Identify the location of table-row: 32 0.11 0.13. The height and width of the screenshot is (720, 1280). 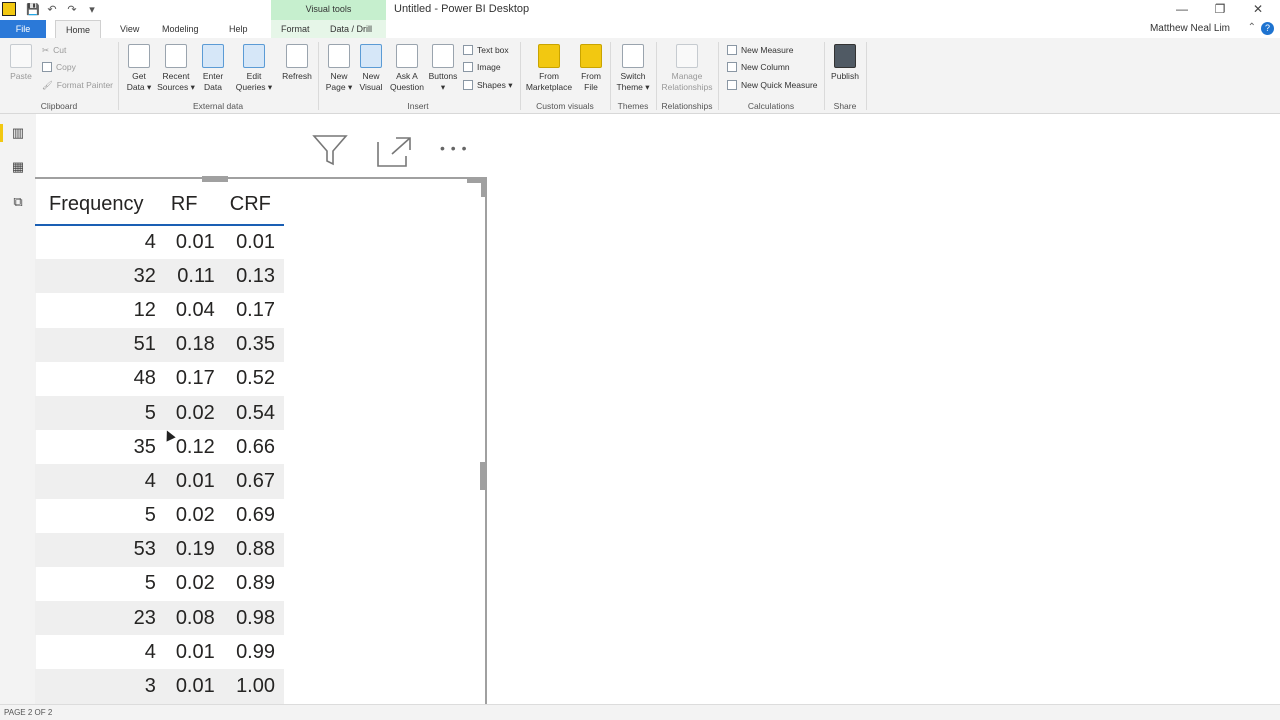
(159, 276).